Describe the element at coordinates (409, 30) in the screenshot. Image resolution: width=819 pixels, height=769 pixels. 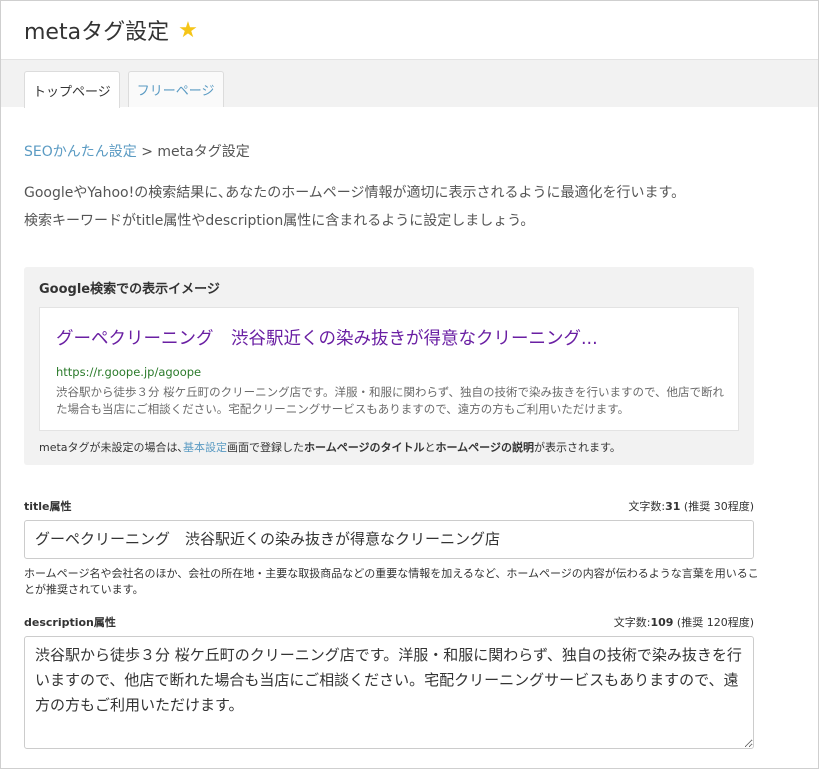
I see `page-header: metaタグ設定 ★` at that location.